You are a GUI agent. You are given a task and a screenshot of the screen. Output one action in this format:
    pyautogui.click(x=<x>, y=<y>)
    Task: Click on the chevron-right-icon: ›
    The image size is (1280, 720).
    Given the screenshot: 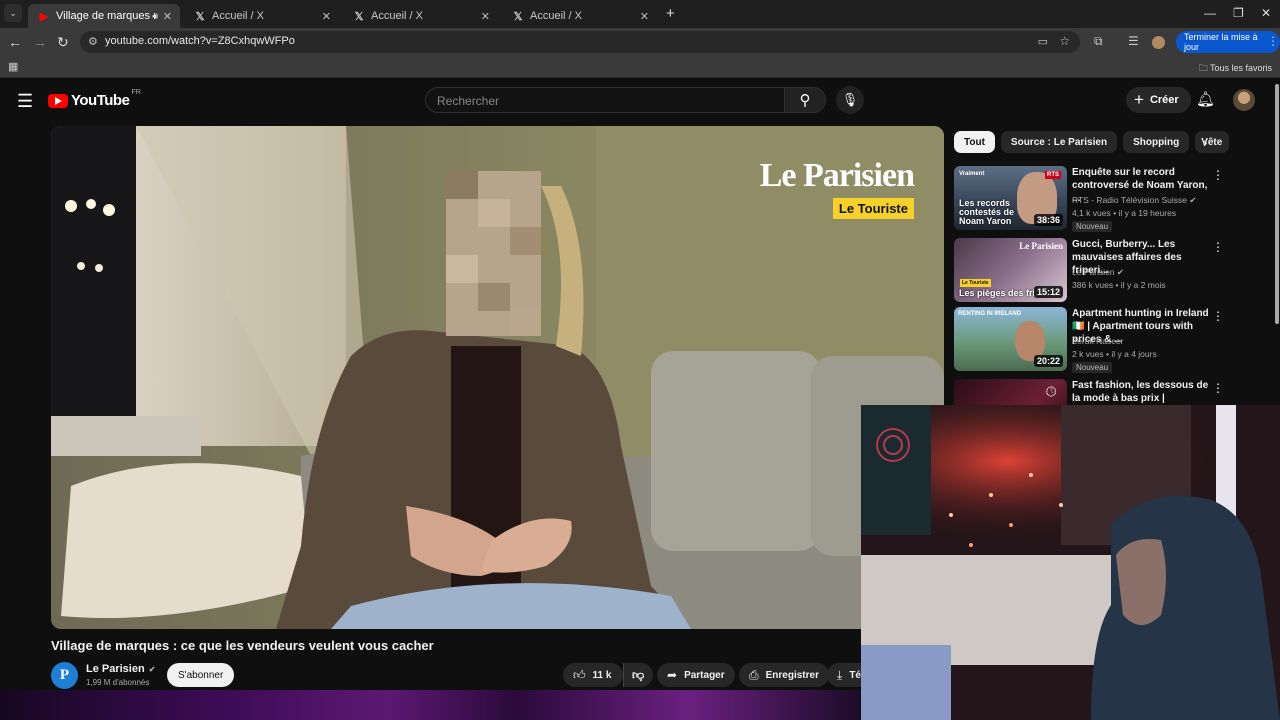 What is the action you would take?
    pyautogui.click(x=1205, y=142)
    